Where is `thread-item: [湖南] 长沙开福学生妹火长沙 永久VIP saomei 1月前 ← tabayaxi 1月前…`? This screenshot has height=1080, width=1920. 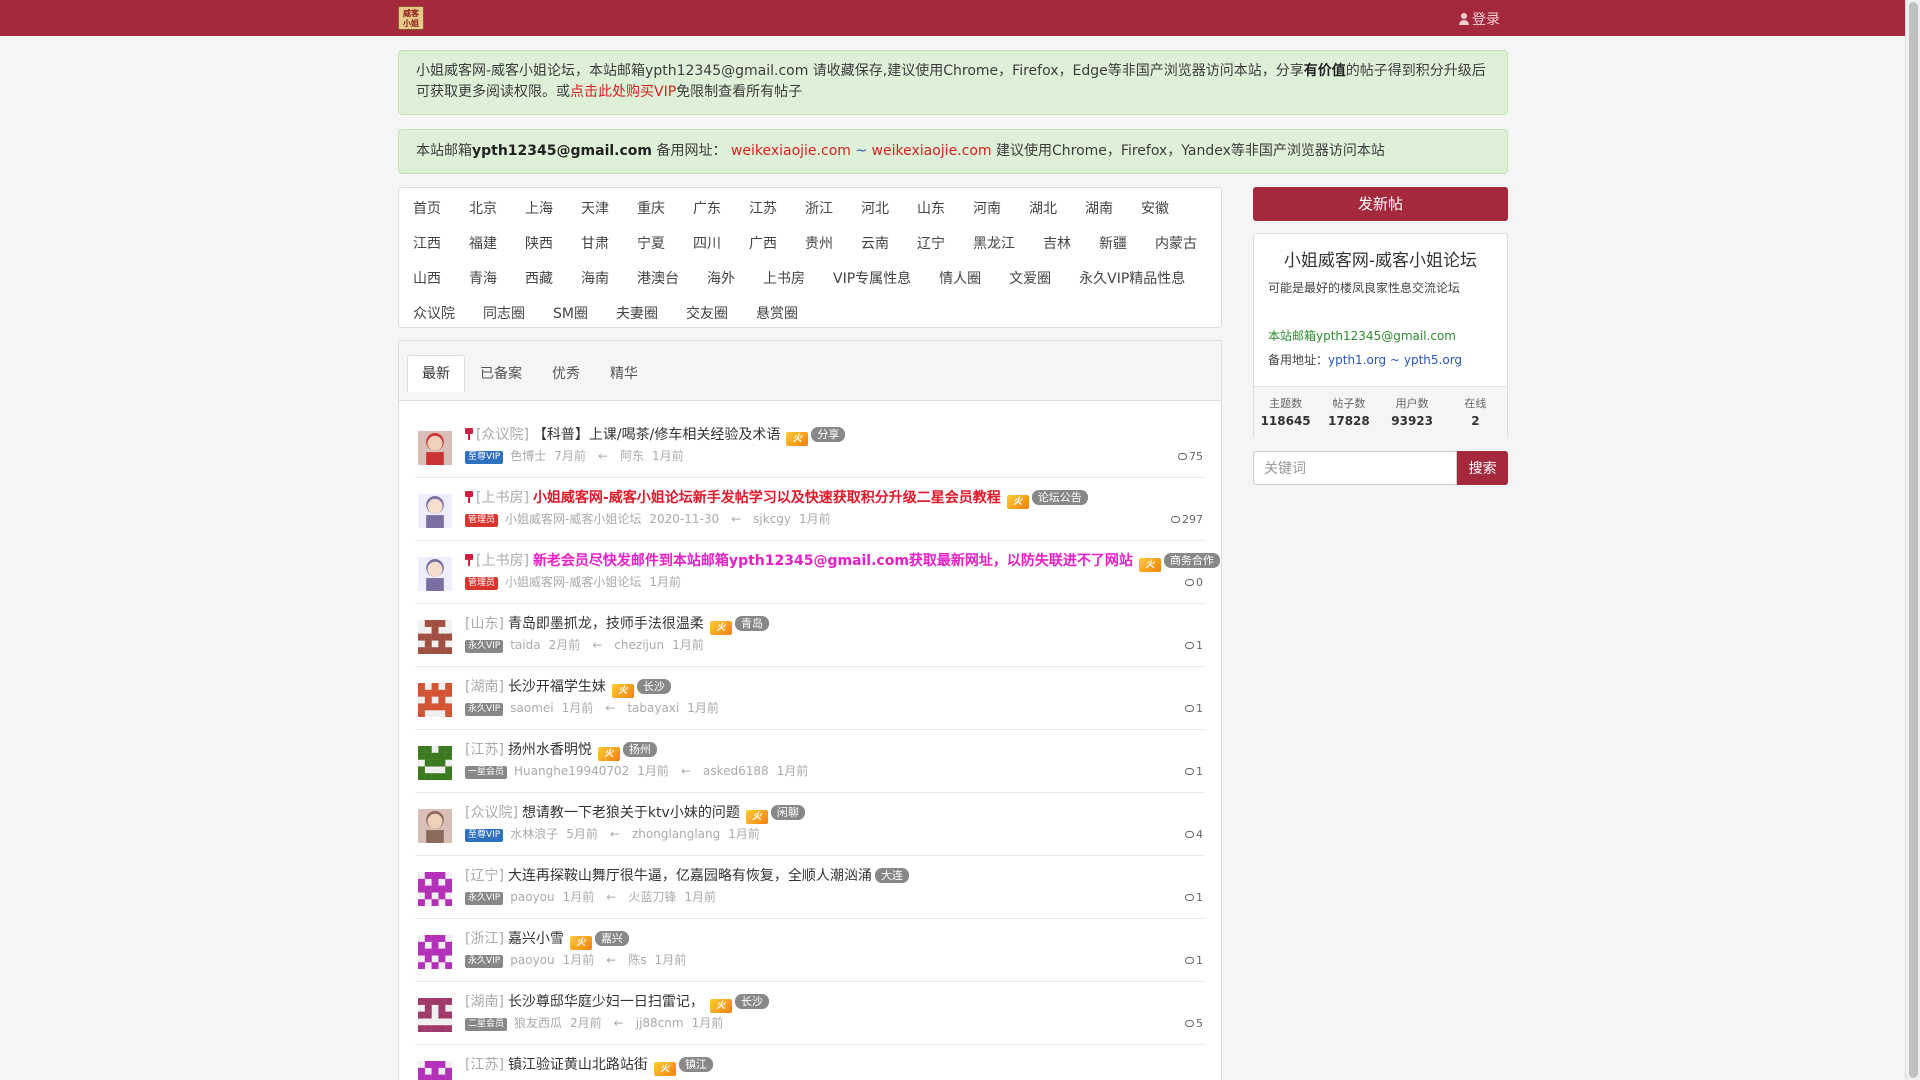 thread-item: [湖南] 长沙开福学生妹火长沙 永久VIP saomei 1月前 ← tabayaxi 1月前… is located at coordinates (810, 698).